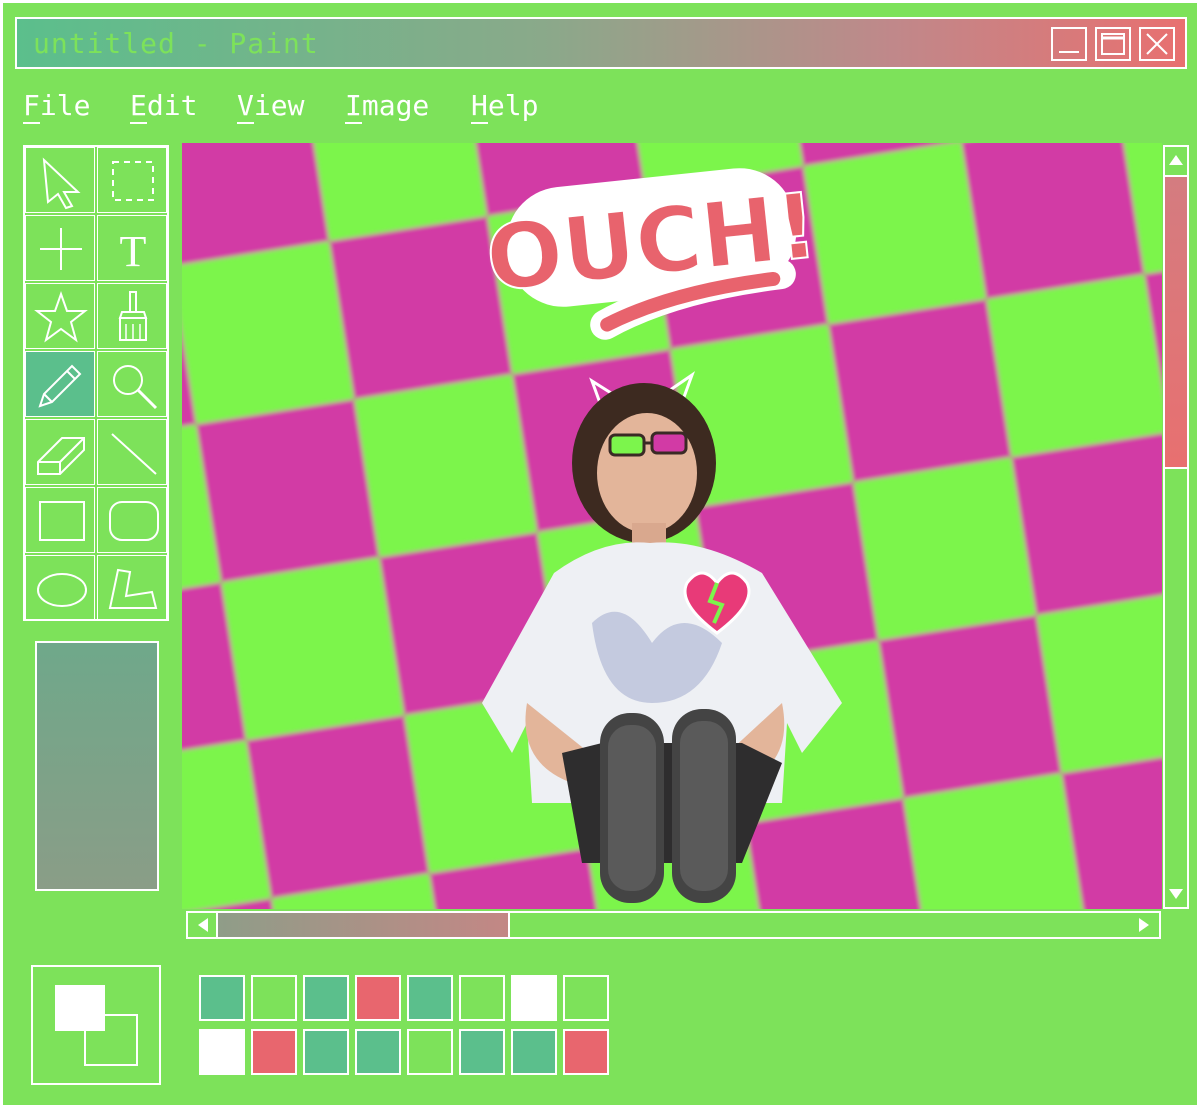 Image resolution: width=1200 pixels, height=1108 pixels. Describe the element at coordinates (1145, 925) in the screenshot. I see `scroll-right-arrow-icon` at that location.